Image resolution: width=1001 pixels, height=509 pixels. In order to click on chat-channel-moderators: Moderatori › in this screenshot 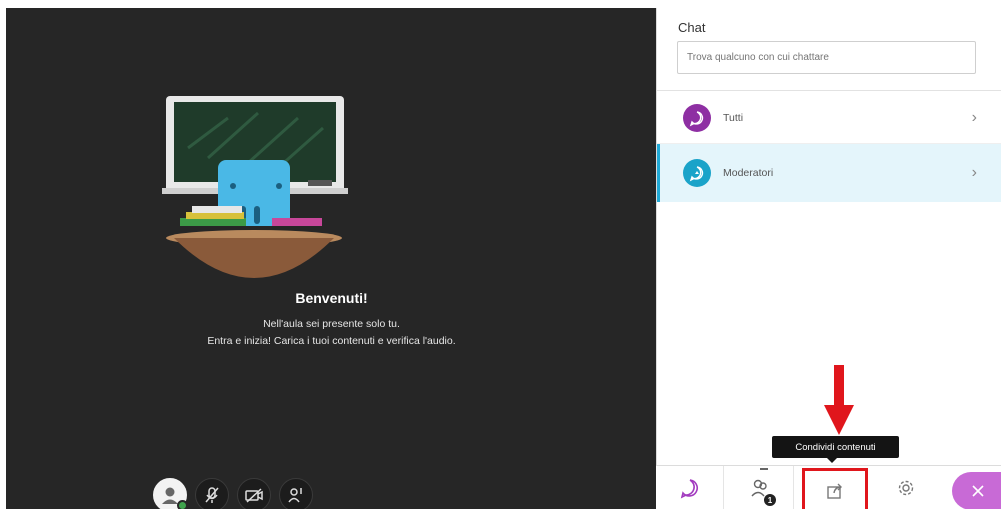, I will do `click(829, 173)`.